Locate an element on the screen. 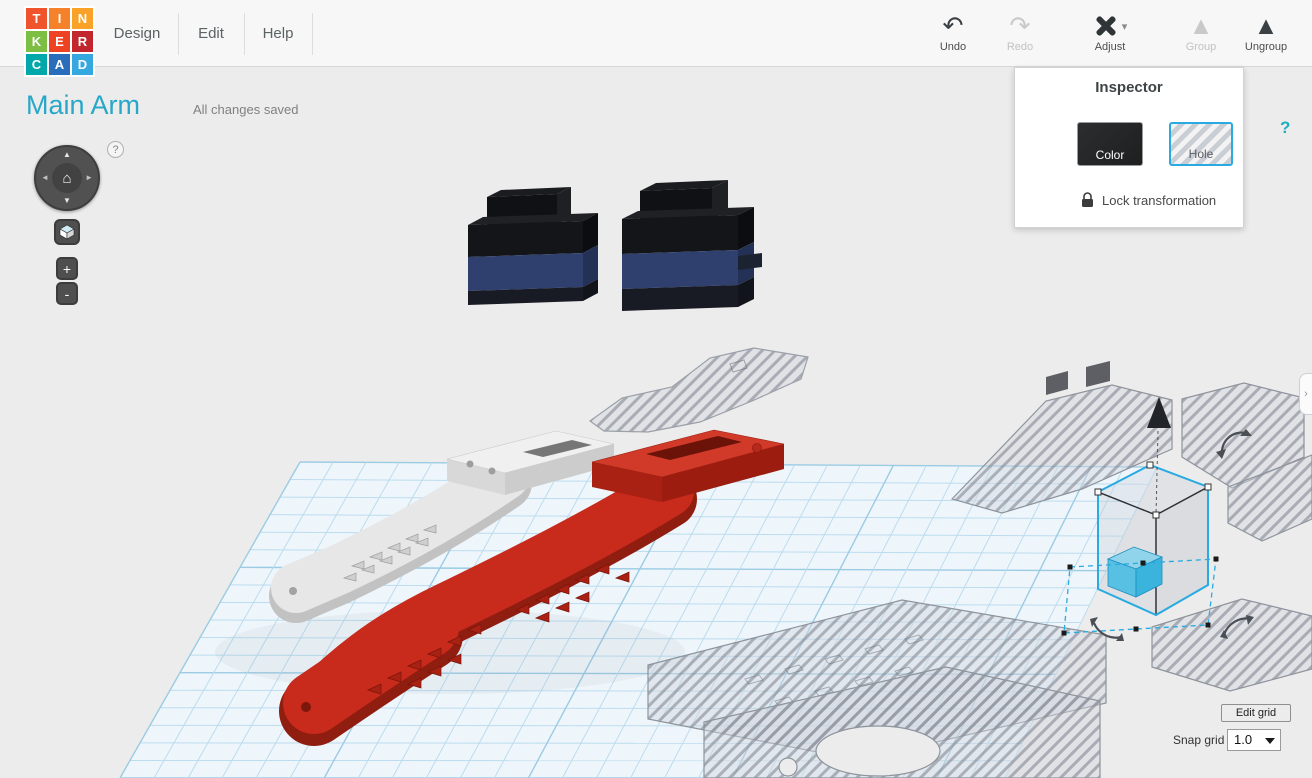  menu-edit-label: Edit is located at coordinates (211, 33).